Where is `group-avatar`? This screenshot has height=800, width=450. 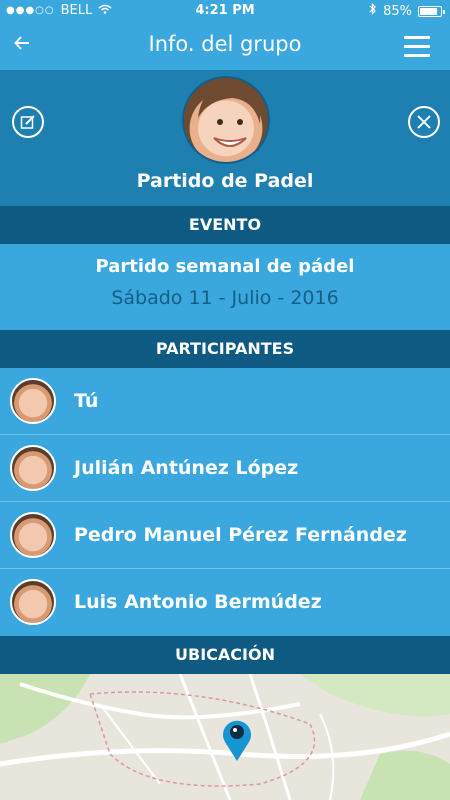 group-avatar is located at coordinates (226, 120).